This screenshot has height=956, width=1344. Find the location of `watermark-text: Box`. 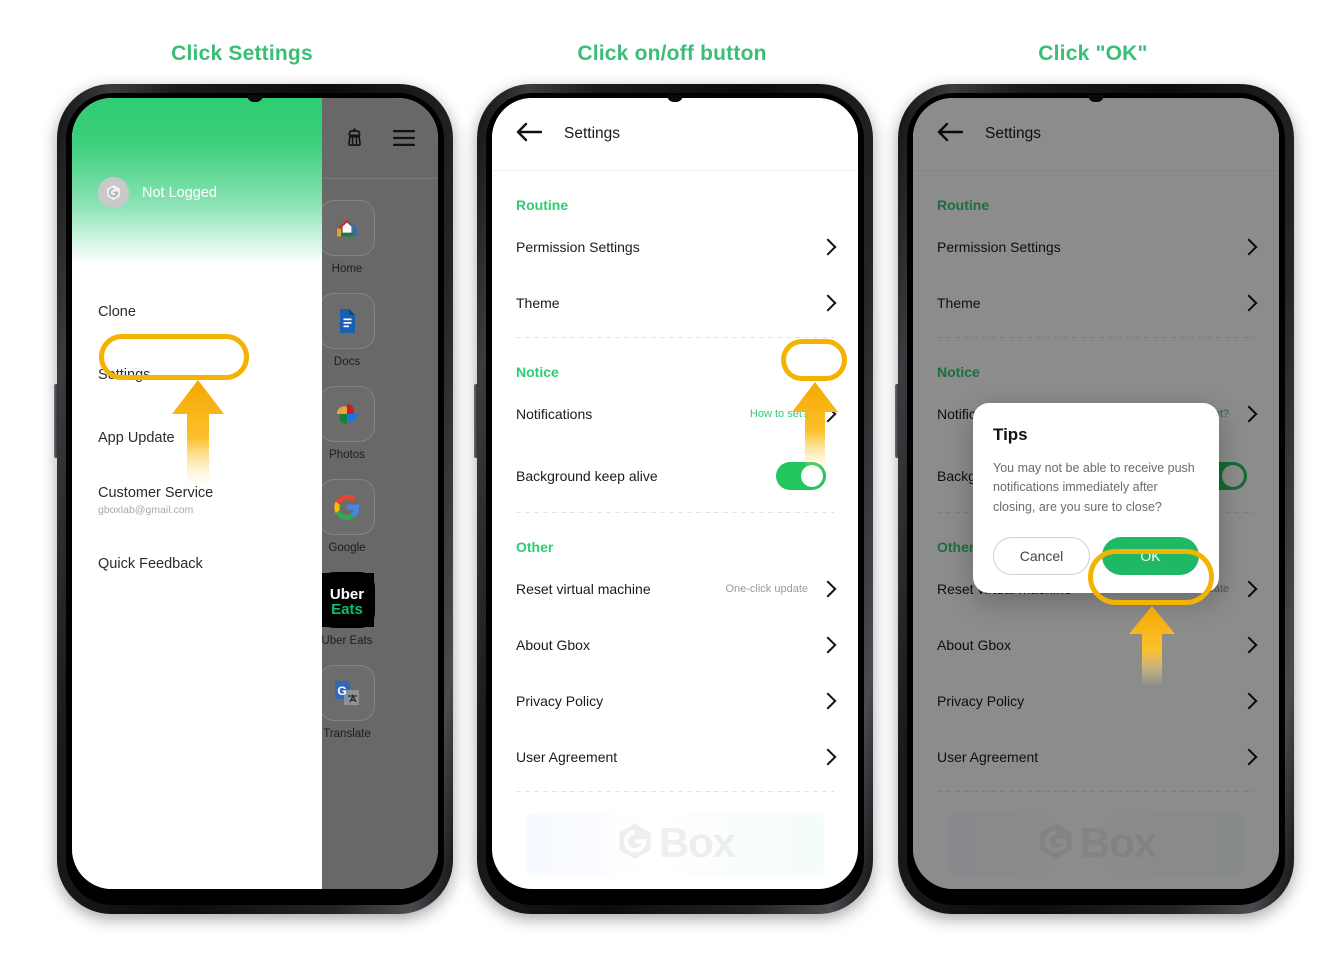

watermark-text: Box is located at coordinates (697, 842).